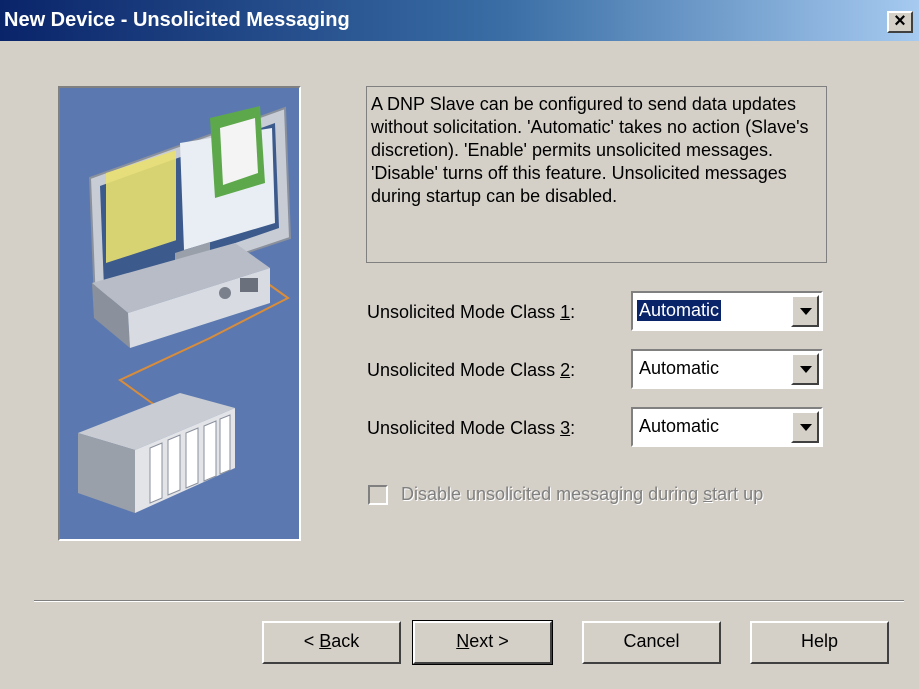 This screenshot has height=689, width=919. Describe the element at coordinates (378, 495) in the screenshot. I see `disable-startup-checkbox` at that location.